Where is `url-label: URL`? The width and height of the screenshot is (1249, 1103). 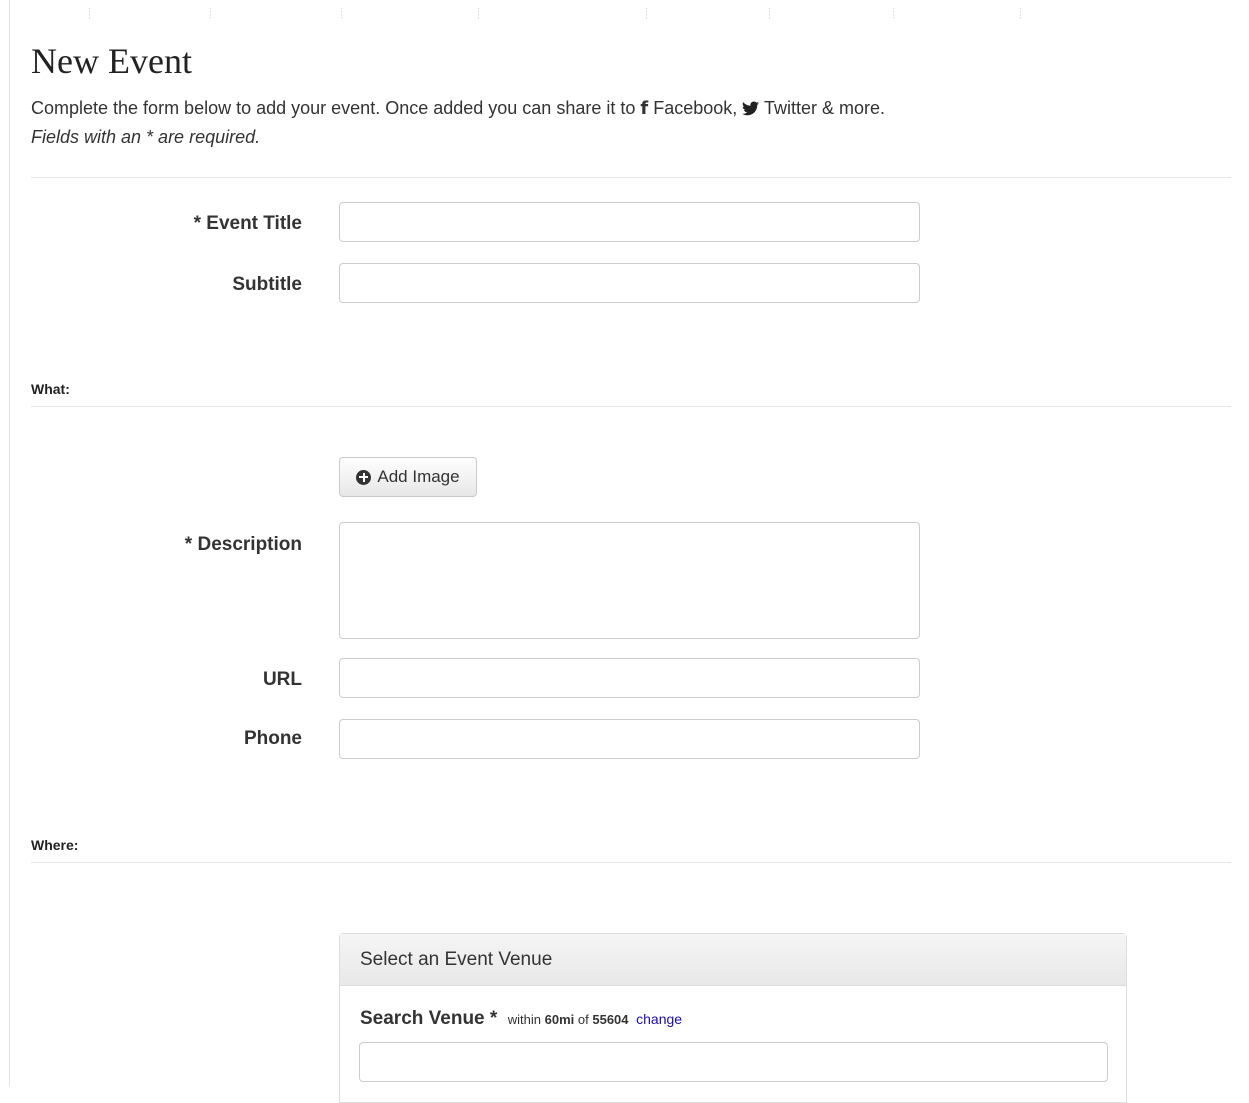
url-label: URL is located at coordinates (282, 679).